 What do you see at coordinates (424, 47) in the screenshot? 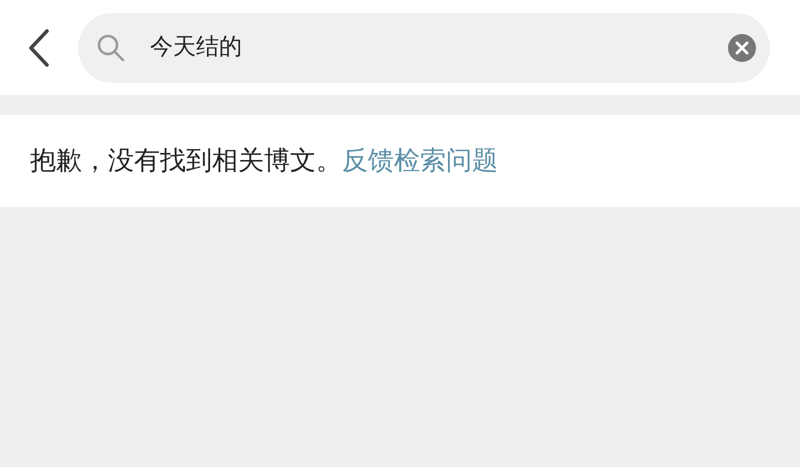
I see `search-field: 今天结的` at bounding box center [424, 47].